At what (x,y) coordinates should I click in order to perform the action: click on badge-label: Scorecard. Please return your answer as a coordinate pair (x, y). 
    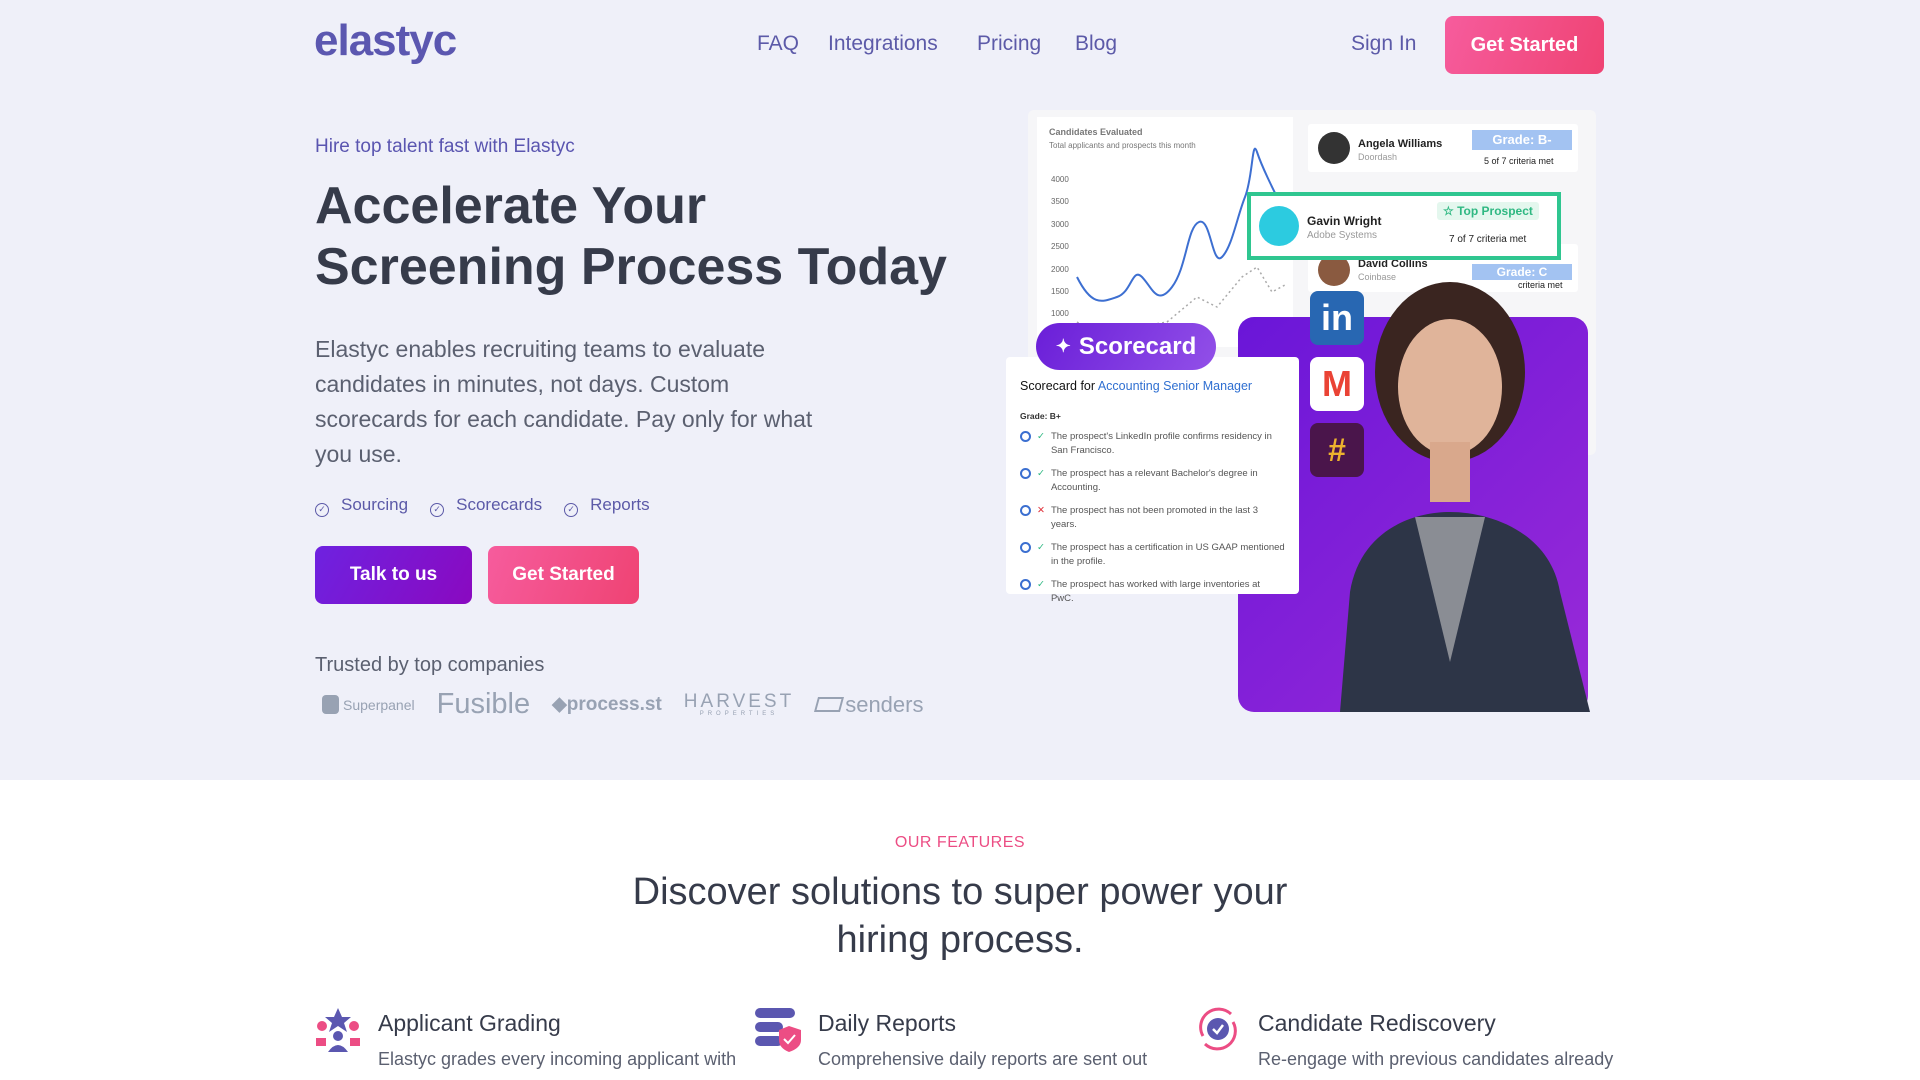
    Looking at the image, I should click on (1137, 346).